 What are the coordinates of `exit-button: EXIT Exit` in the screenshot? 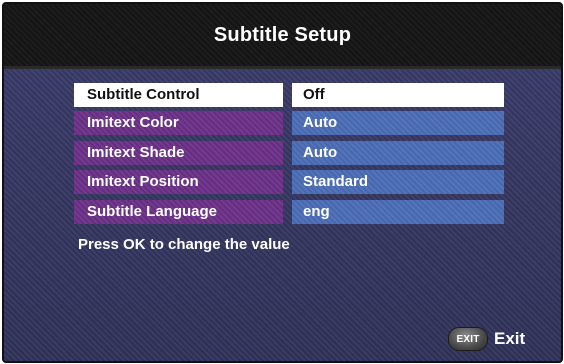 It's located at (486, 339).